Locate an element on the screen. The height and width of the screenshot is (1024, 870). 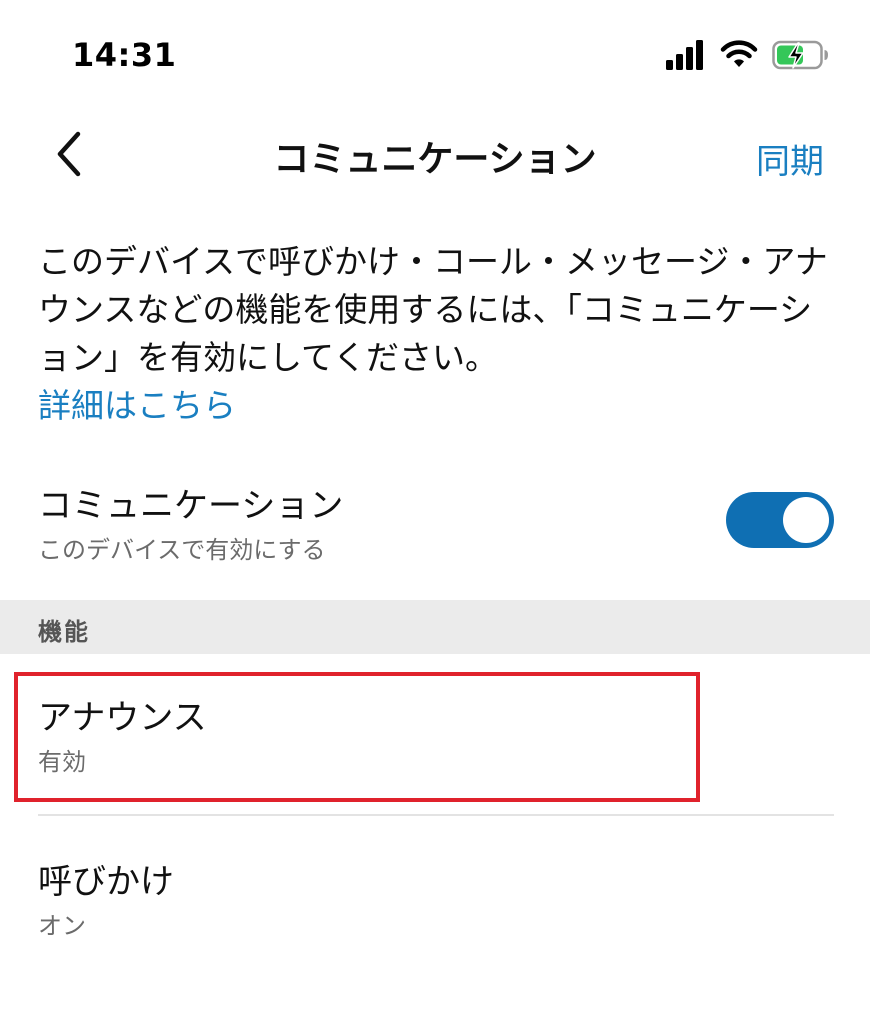
section-header-label: 機能 is located at coordinates (64, 632).